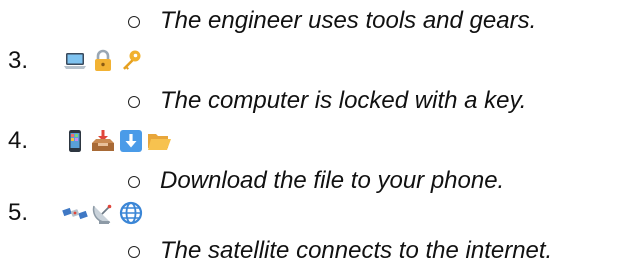 This screenshot has height=268, width=637. What do you see at coordinates (318, 213) in the screenshot?
I see `list-item: 5.` at bounding box center [318, 213].